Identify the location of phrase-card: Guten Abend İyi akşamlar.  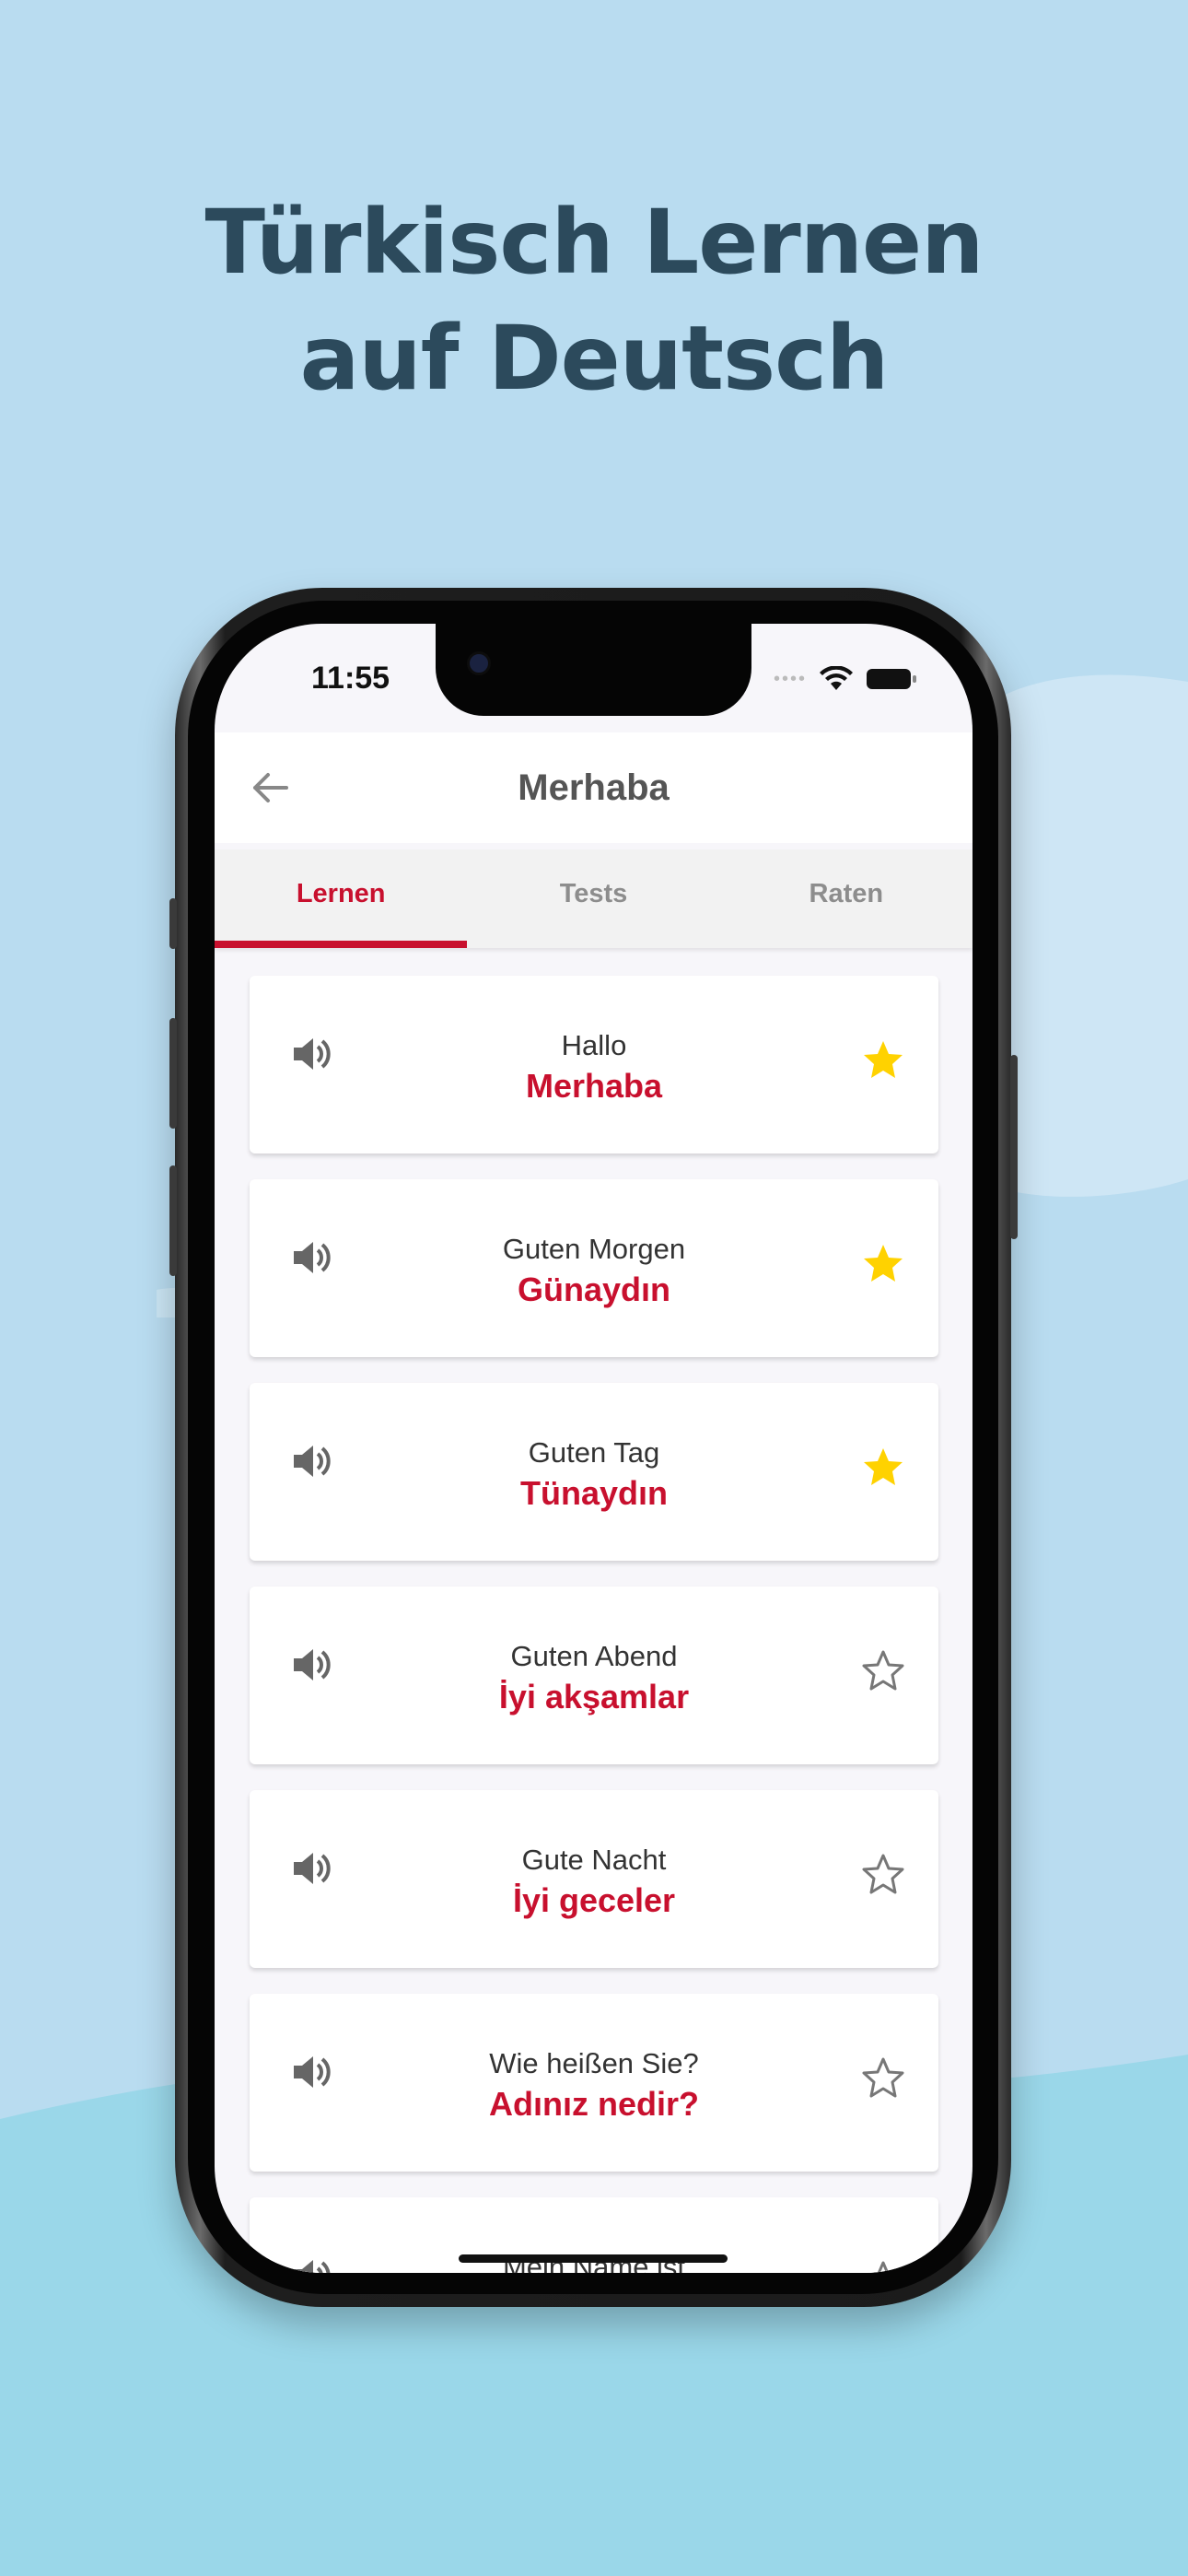
(594, 1675).